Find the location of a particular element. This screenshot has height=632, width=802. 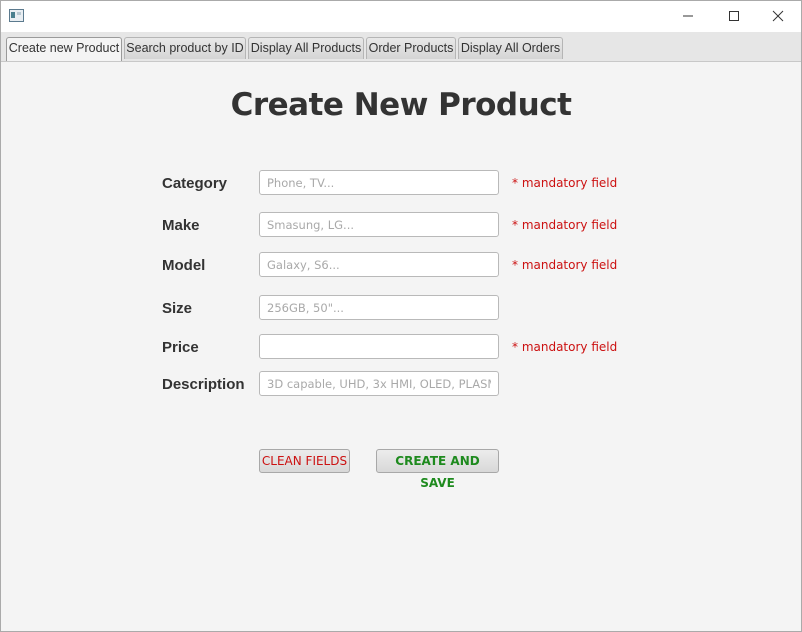

size-label: Size is located at coordinates (177, 308).